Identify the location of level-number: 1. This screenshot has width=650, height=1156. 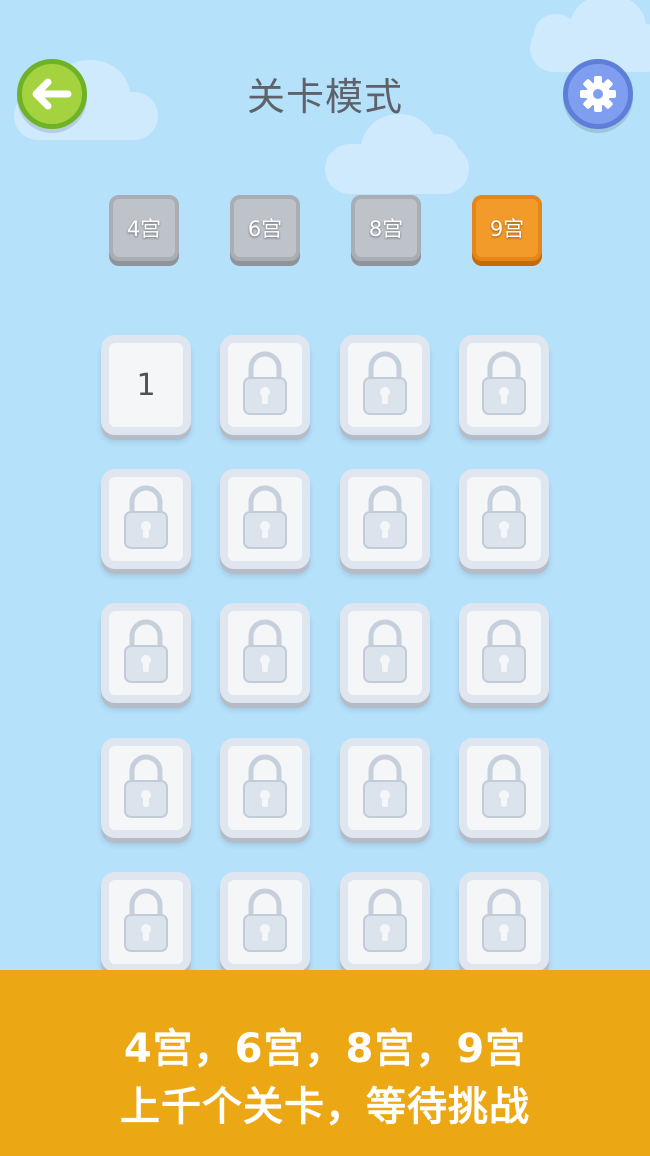
(146, 385).